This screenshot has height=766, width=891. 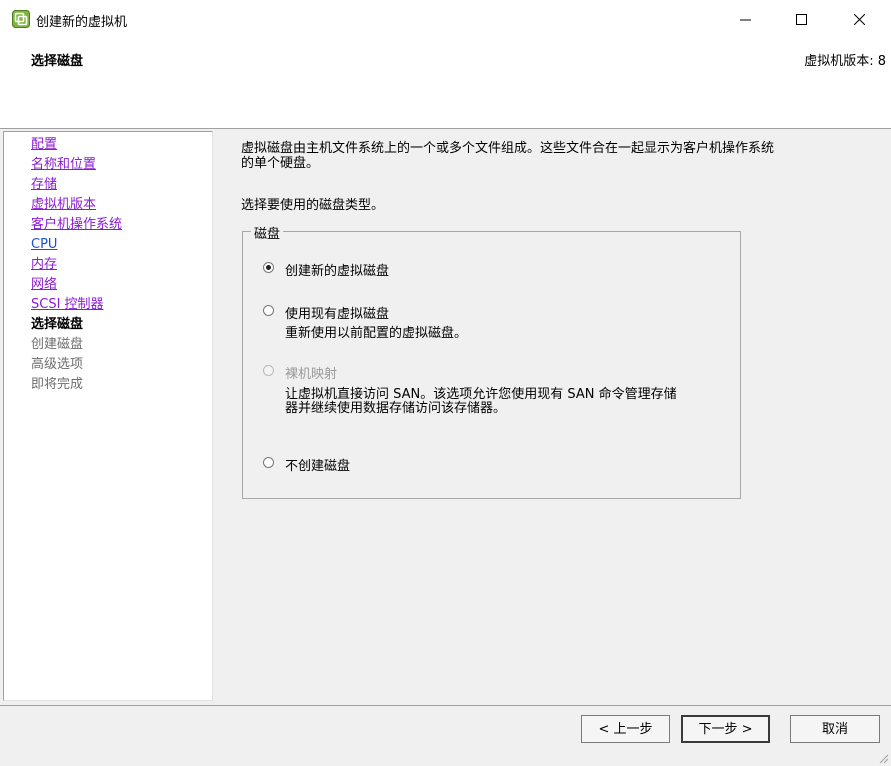 I want to click on resize-grip-icon, so click(x=883, y=758).